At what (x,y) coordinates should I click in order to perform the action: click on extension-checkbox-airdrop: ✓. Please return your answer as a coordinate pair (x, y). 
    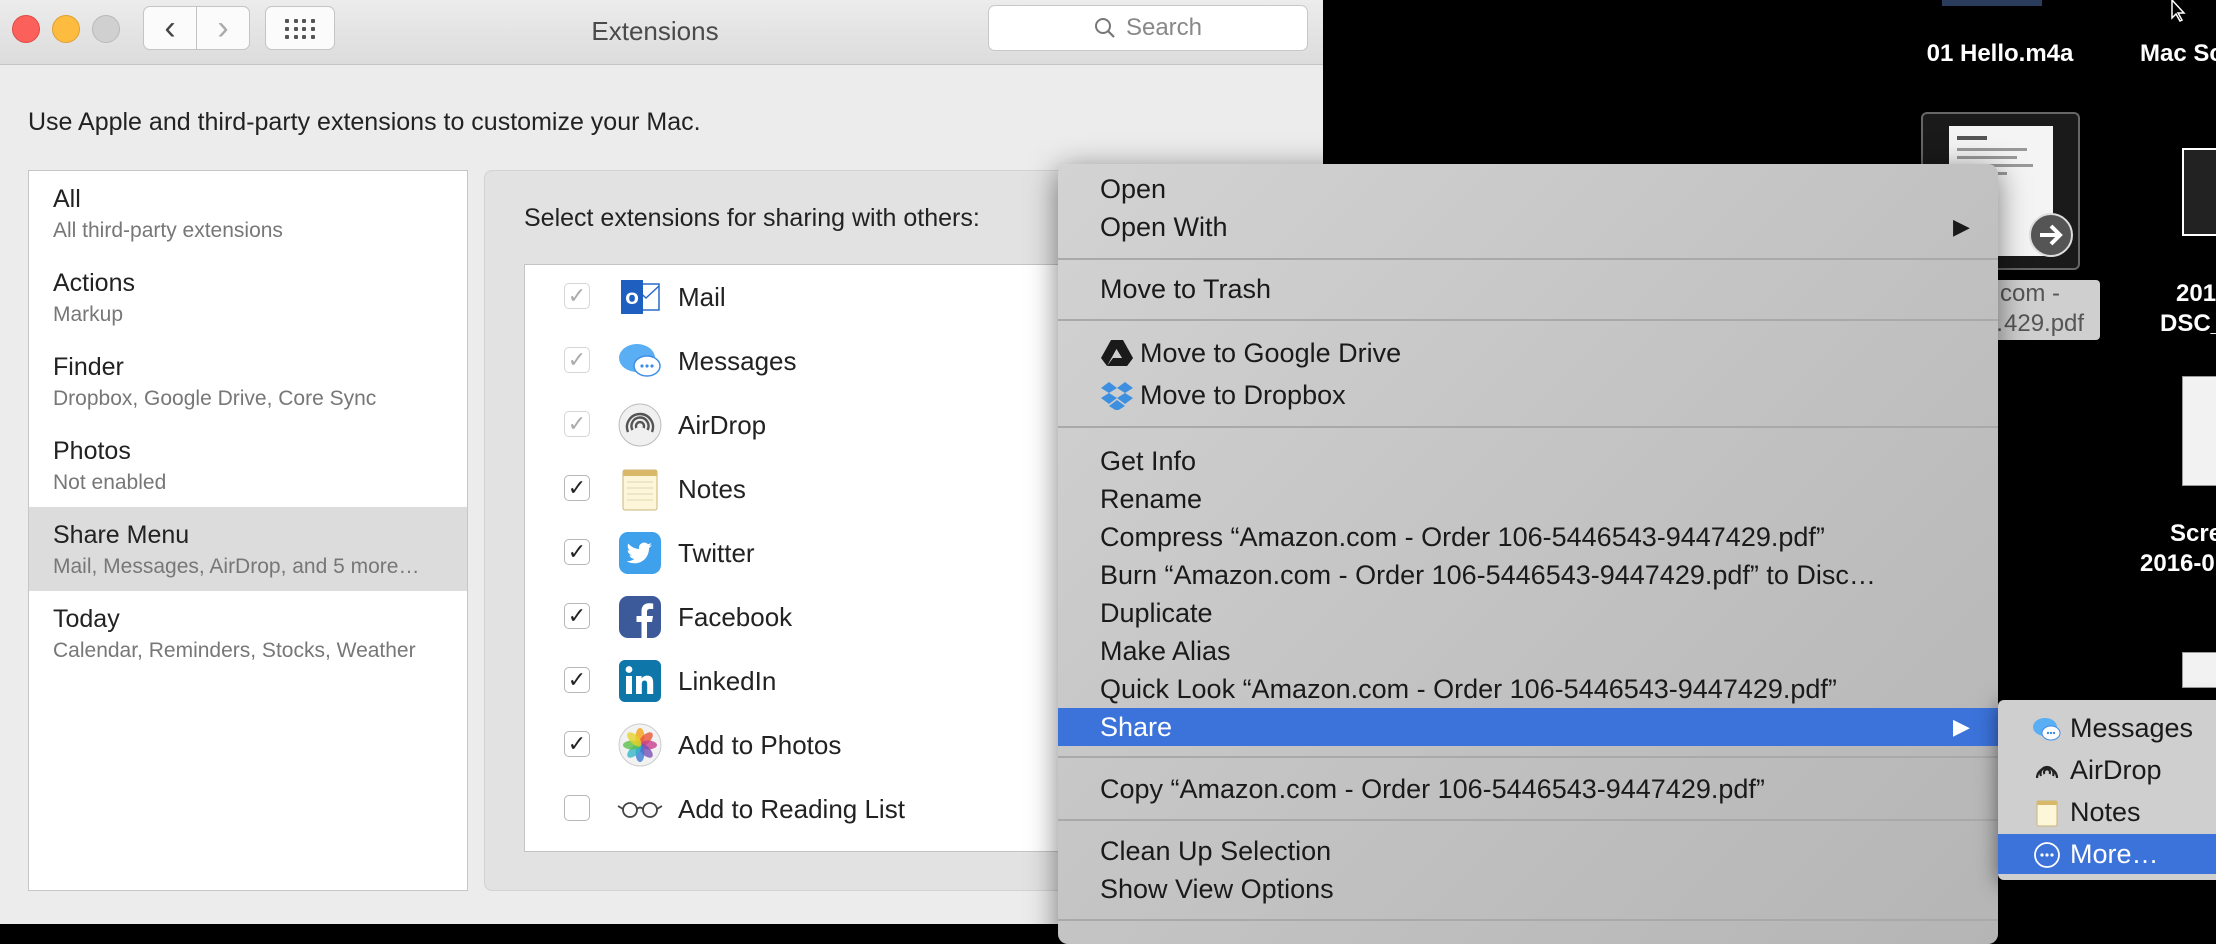
    Looking at the image, I should click on (577, 424).